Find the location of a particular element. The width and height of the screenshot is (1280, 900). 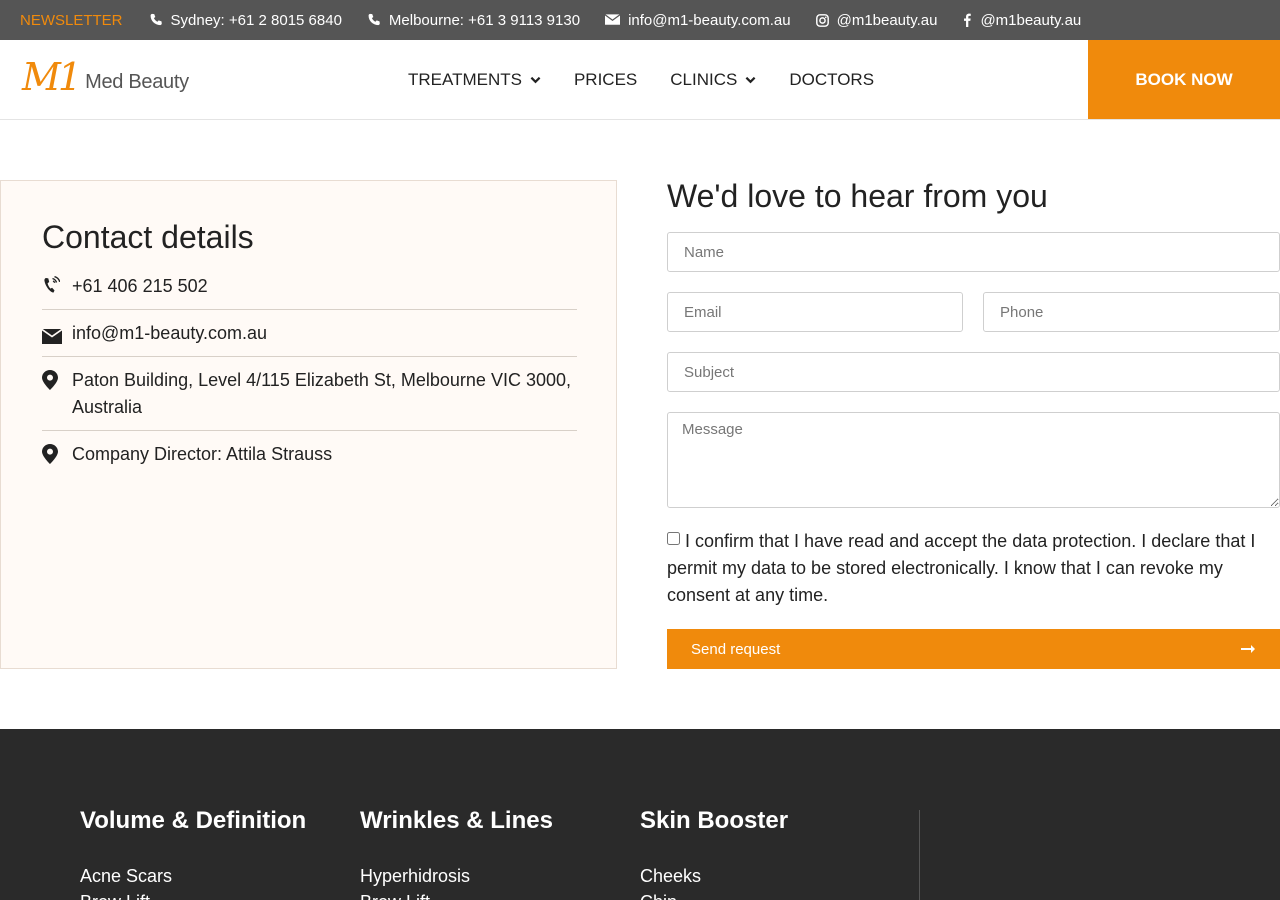

facebook-icon is located at coordinates (968, 20).